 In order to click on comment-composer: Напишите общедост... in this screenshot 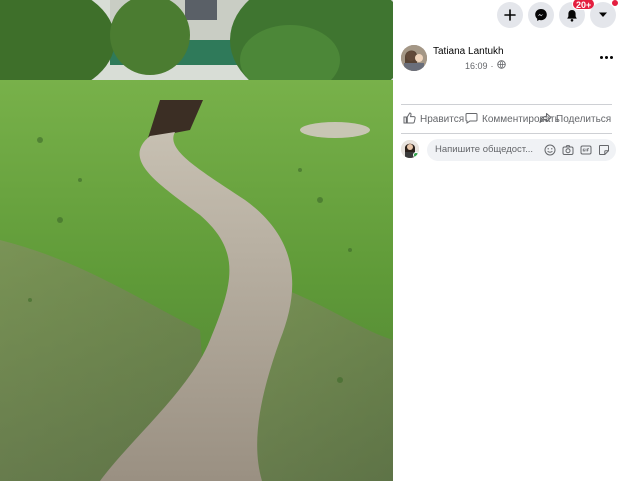, I will do `click(508, 151)`.